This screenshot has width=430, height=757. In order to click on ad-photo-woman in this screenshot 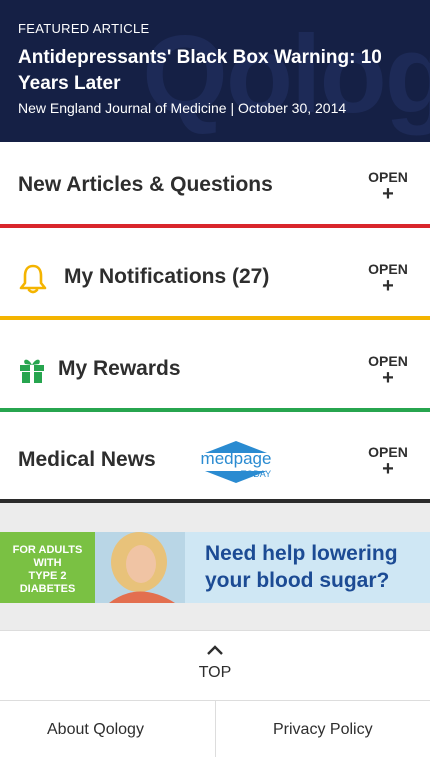, I will do `click(140, 567)`.